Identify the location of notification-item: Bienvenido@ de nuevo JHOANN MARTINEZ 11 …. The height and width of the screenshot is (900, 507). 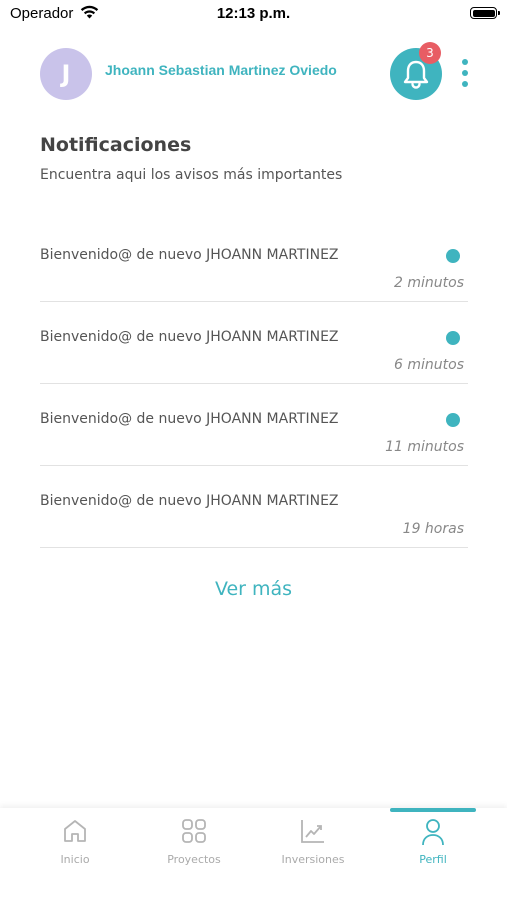
(254, 425).